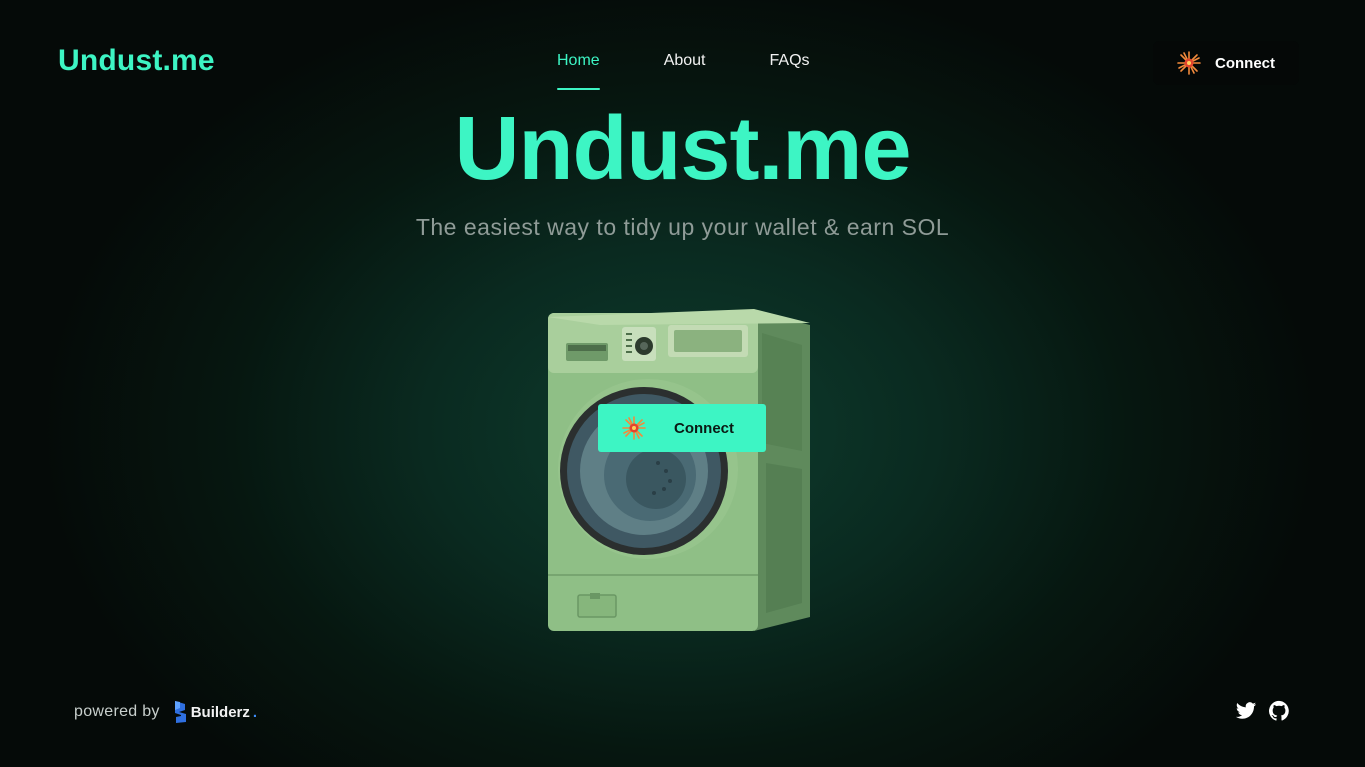  I want to click on nav-faqs: FAQs, so click(790, 71).